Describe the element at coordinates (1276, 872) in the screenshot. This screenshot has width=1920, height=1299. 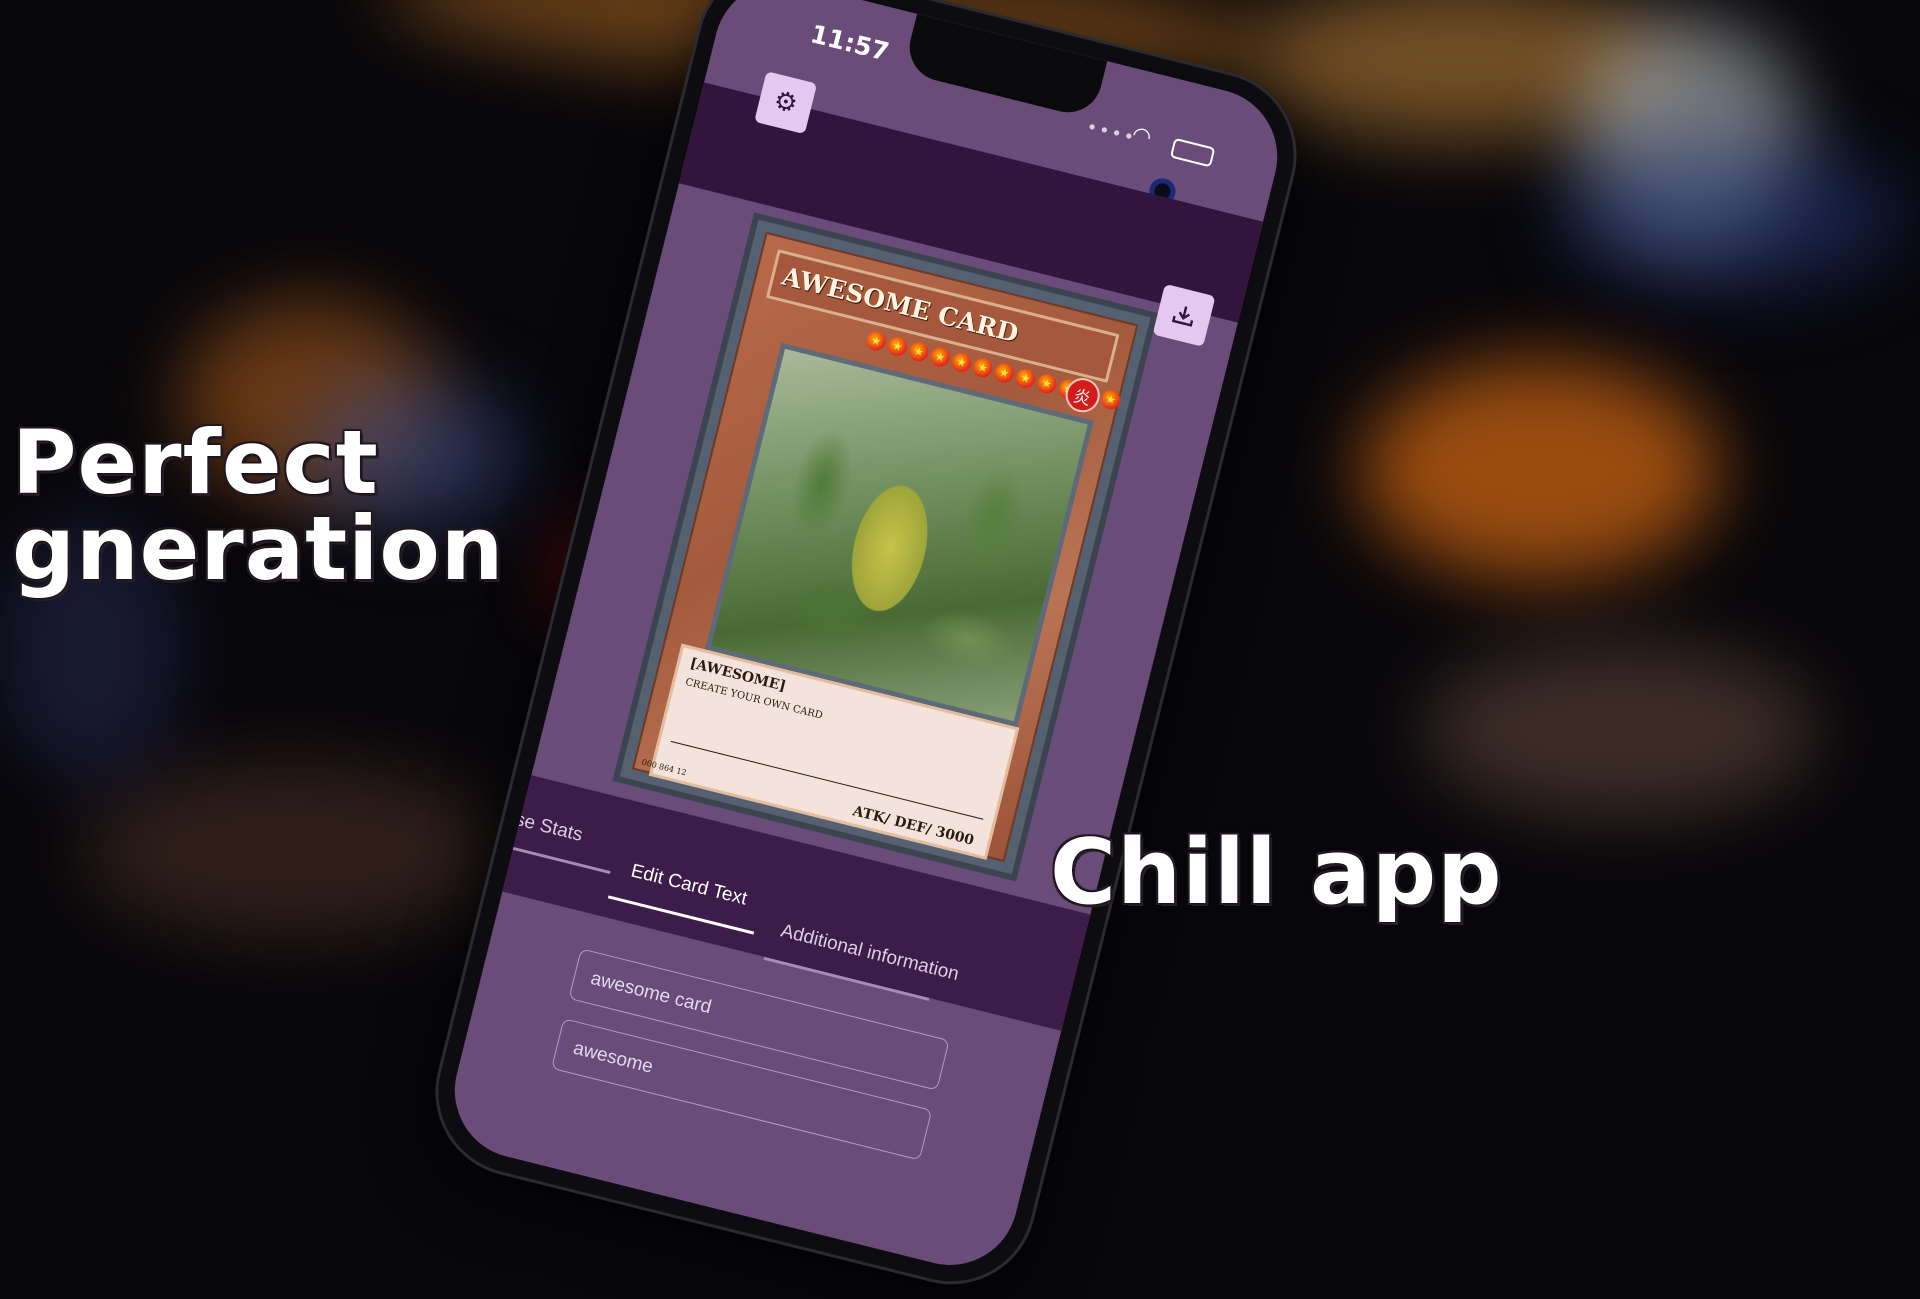
I see `headline-right: Chill app` at that location.